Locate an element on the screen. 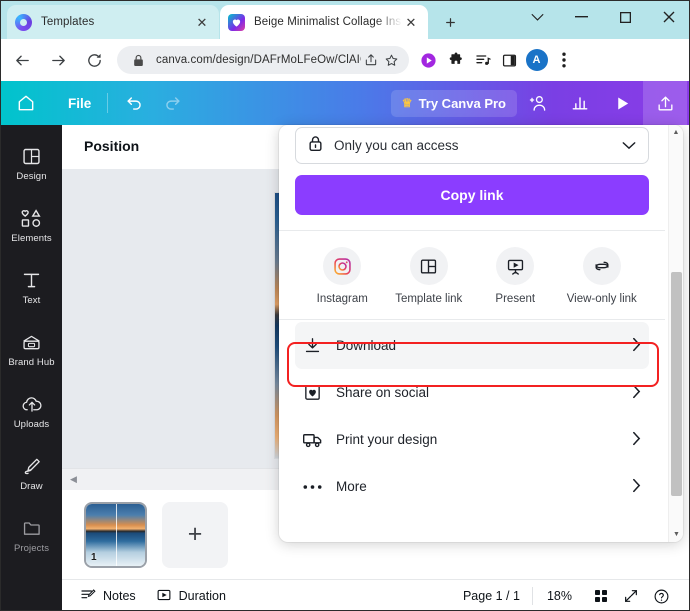  add-collaborator-icon is located at coordinates (538, 103).